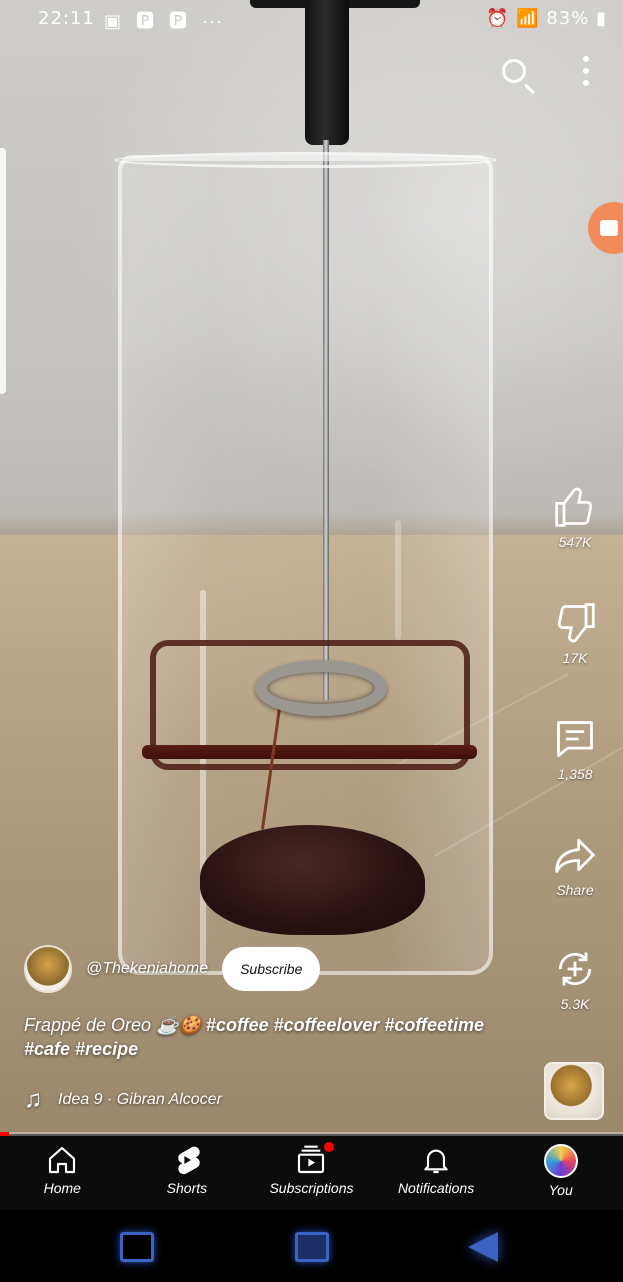 This screenshot has height=1282, width=623. What do you see at coordinates (398, 580) in the screenshot?
I see `glass-reflection` at bounding box center [398, 580].